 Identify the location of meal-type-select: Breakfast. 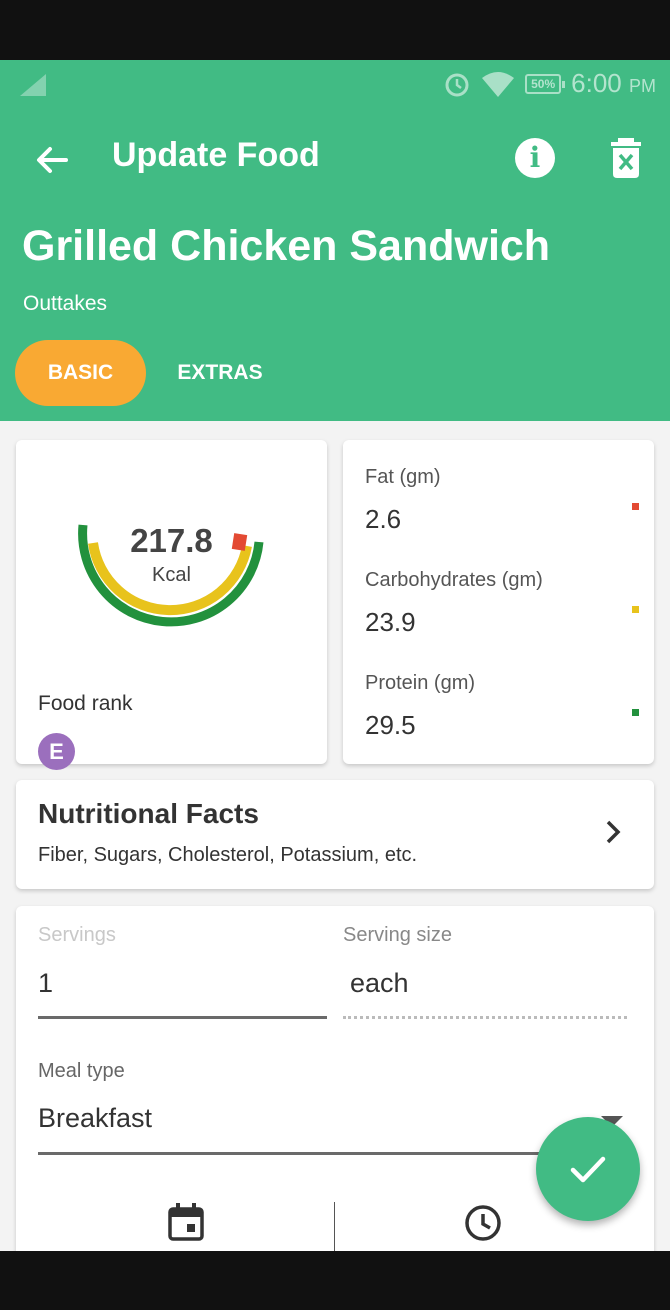
(95, 1118).